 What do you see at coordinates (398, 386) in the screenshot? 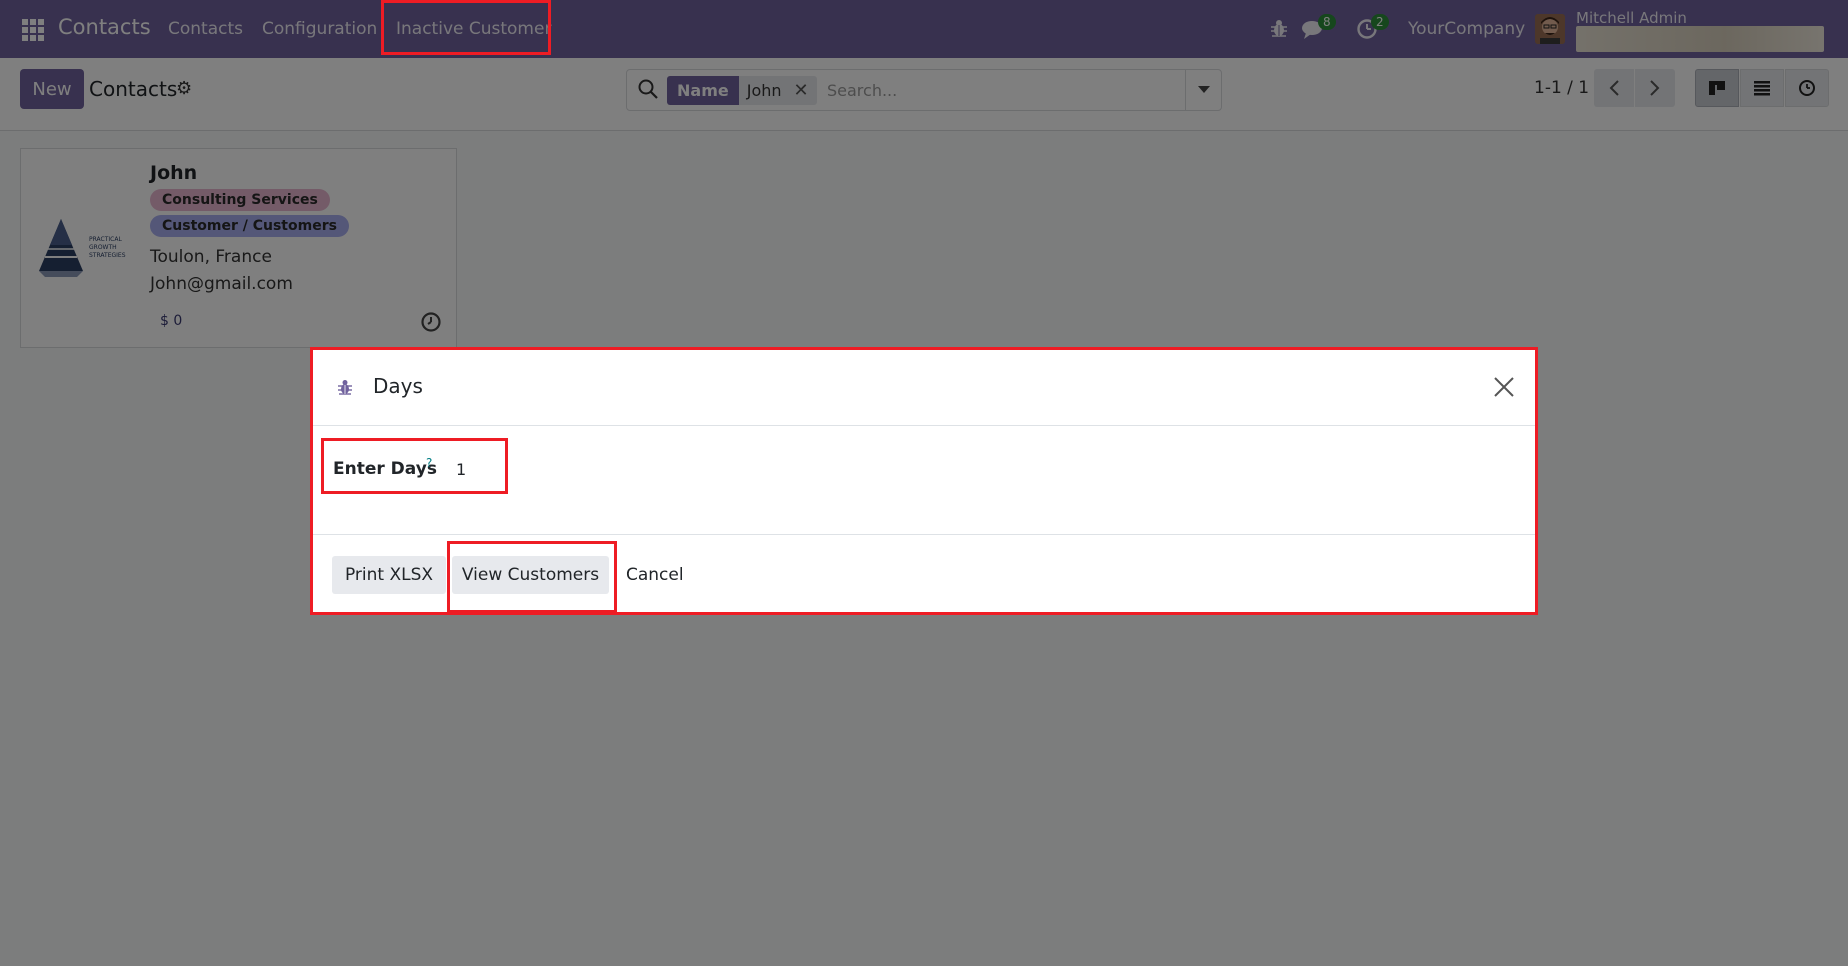
I see `dialog-title: Days` at bounding box center [398, 386].